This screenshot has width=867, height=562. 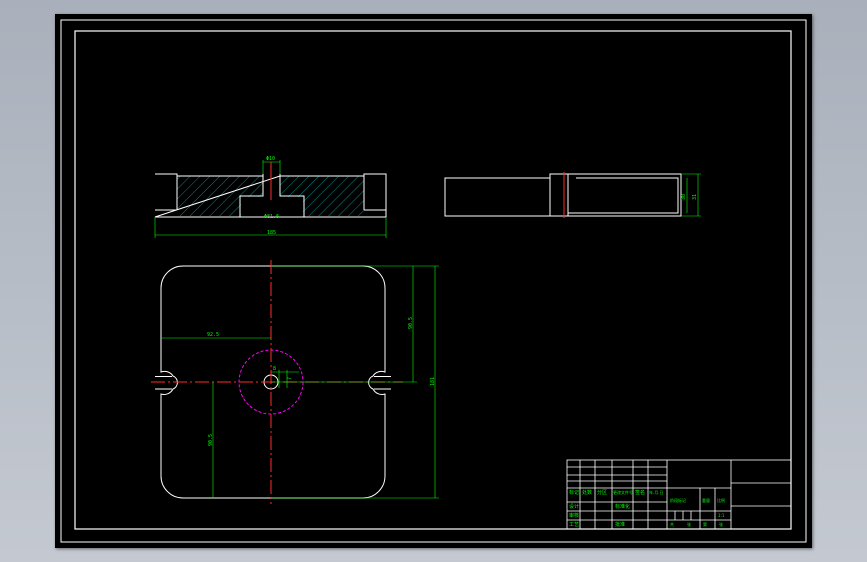 What do you see at coordinates (574, 515) in the screenshot?
I see `tb-r3-c1: 审核` at bounding box center [574, 515].